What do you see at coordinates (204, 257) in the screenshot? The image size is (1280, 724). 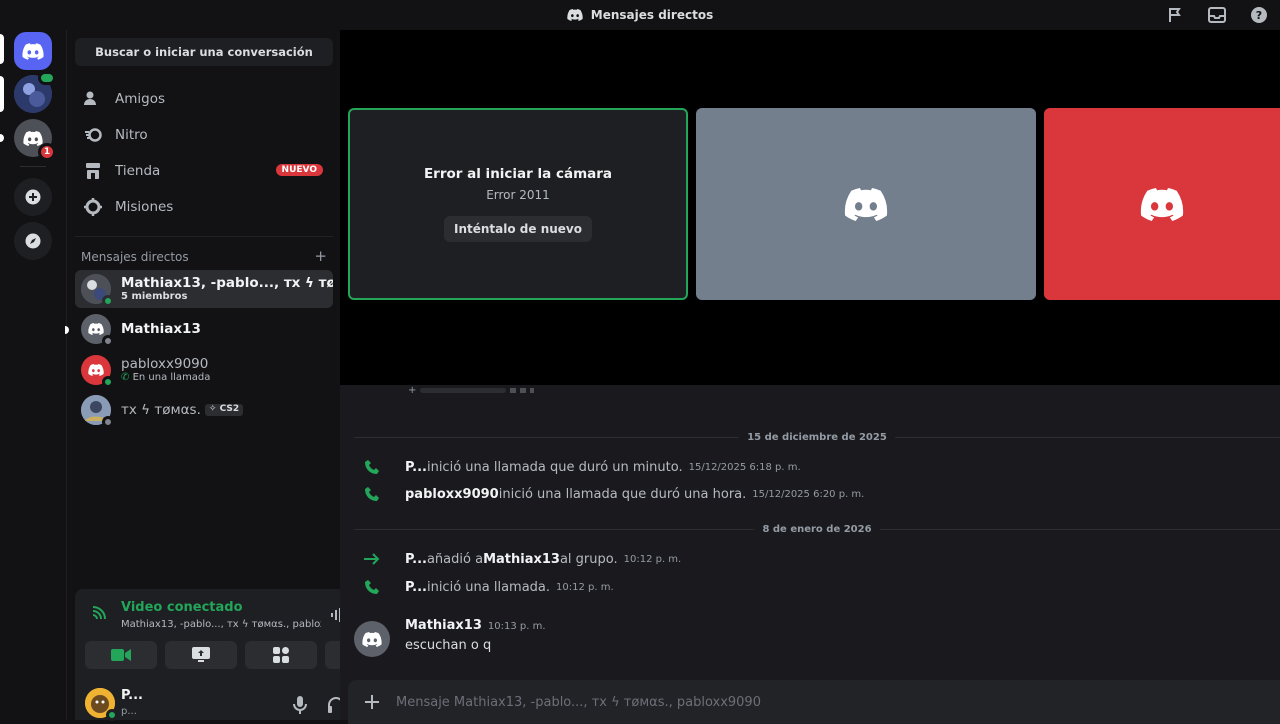 I see `dm-section-header: Mensajes directos +` at bounding box center [204, 257].